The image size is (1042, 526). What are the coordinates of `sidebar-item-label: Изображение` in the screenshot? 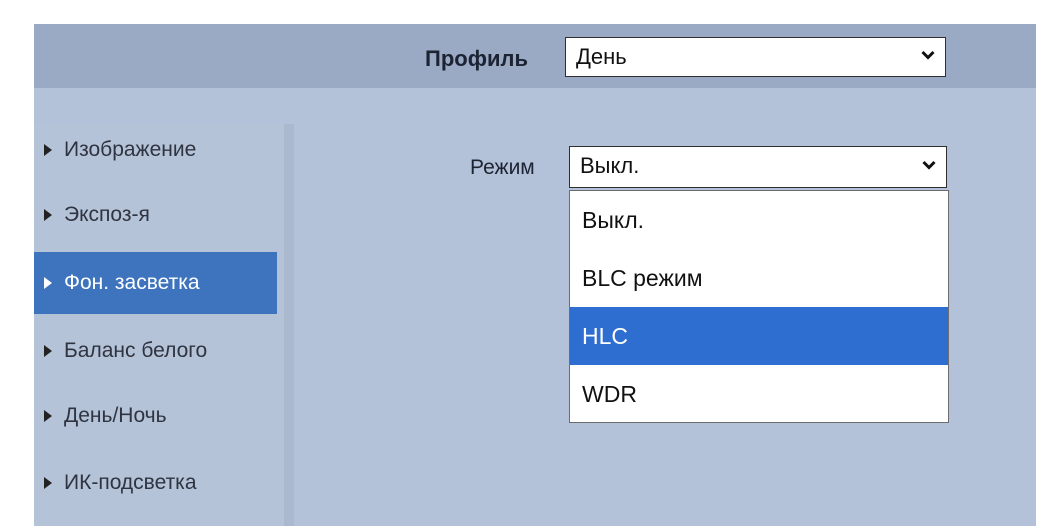 It's located at (130, 149).